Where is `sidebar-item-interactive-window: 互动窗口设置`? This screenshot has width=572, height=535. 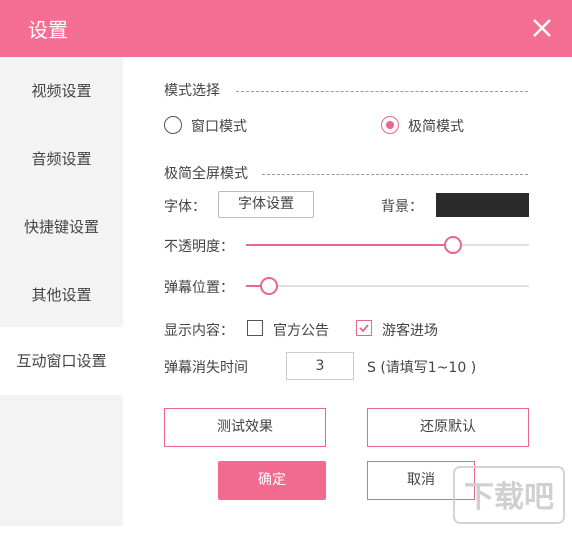 sidebar-item-interactive-window: 互动窗口设置 is located at coordinates (61, 361).